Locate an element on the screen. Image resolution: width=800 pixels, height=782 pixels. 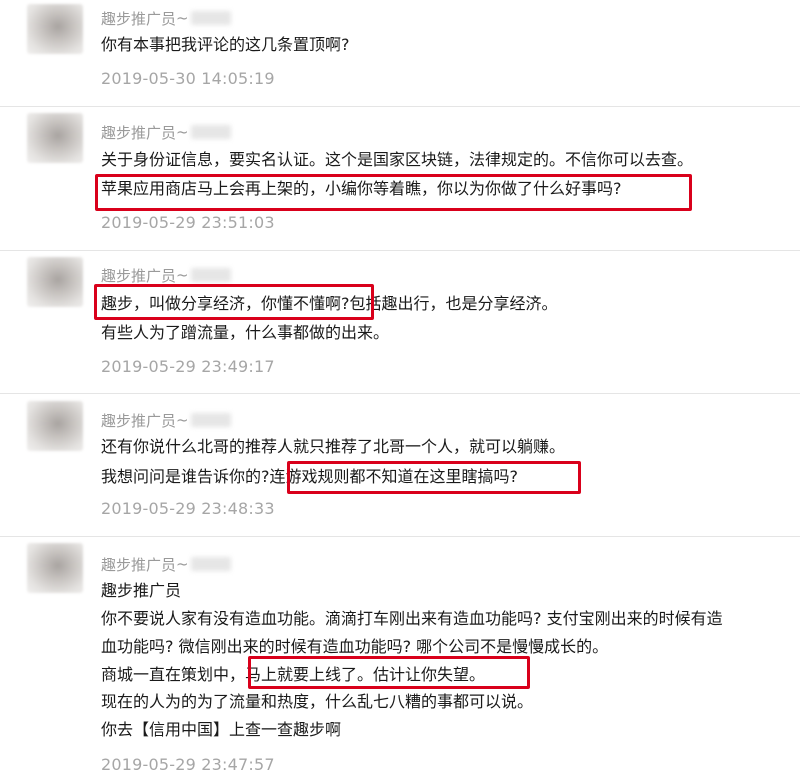
comment-timestamp: 2019-05-29 23:49:17 is located at coordinates (188, 366).